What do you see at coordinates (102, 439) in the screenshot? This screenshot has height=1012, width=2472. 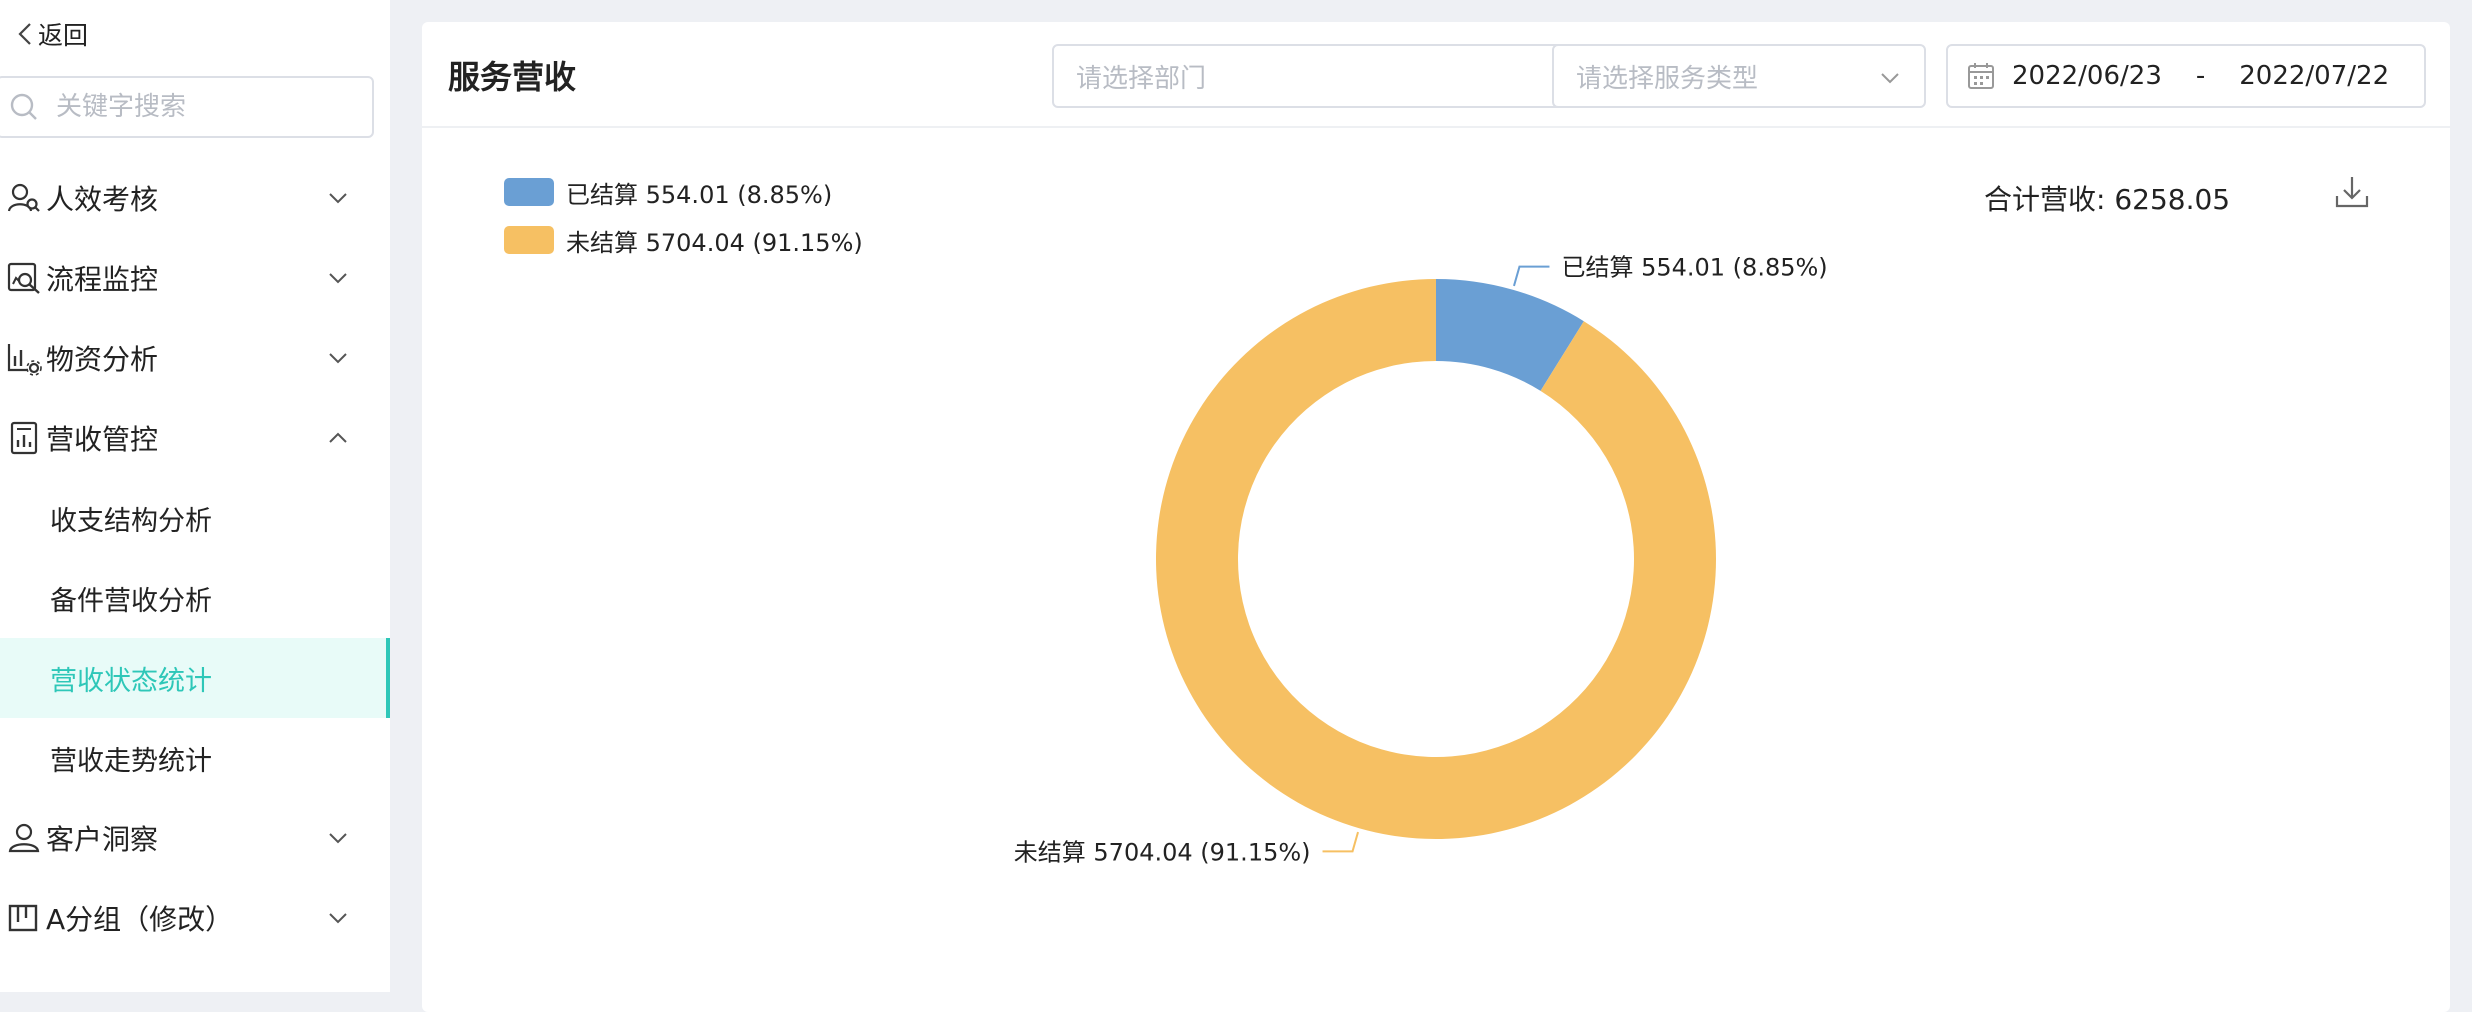 I see `nav-item-label: 营收管控` at bounding box center [102, 439].